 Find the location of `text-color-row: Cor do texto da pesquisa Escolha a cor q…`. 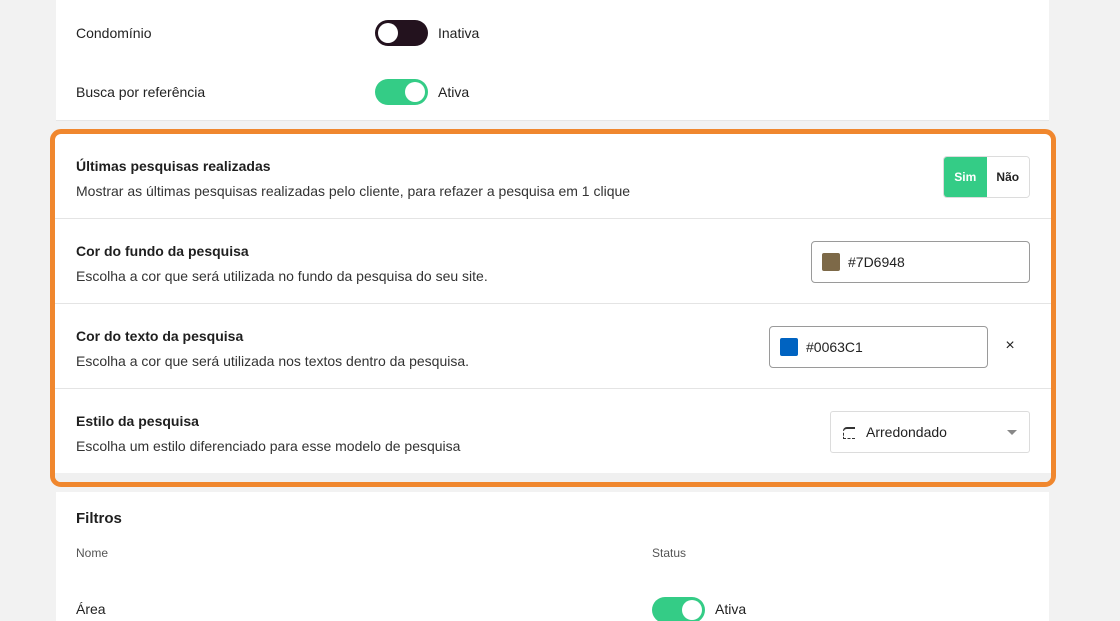

text-color-row: Cor do texto da pesquisa Escolha a cor q… is located at coordinates (553, 346).